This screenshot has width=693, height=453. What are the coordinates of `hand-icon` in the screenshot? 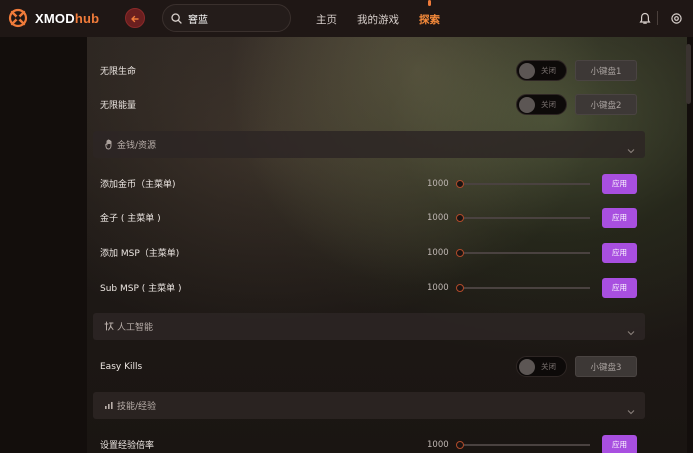 It's located at (109, 144).